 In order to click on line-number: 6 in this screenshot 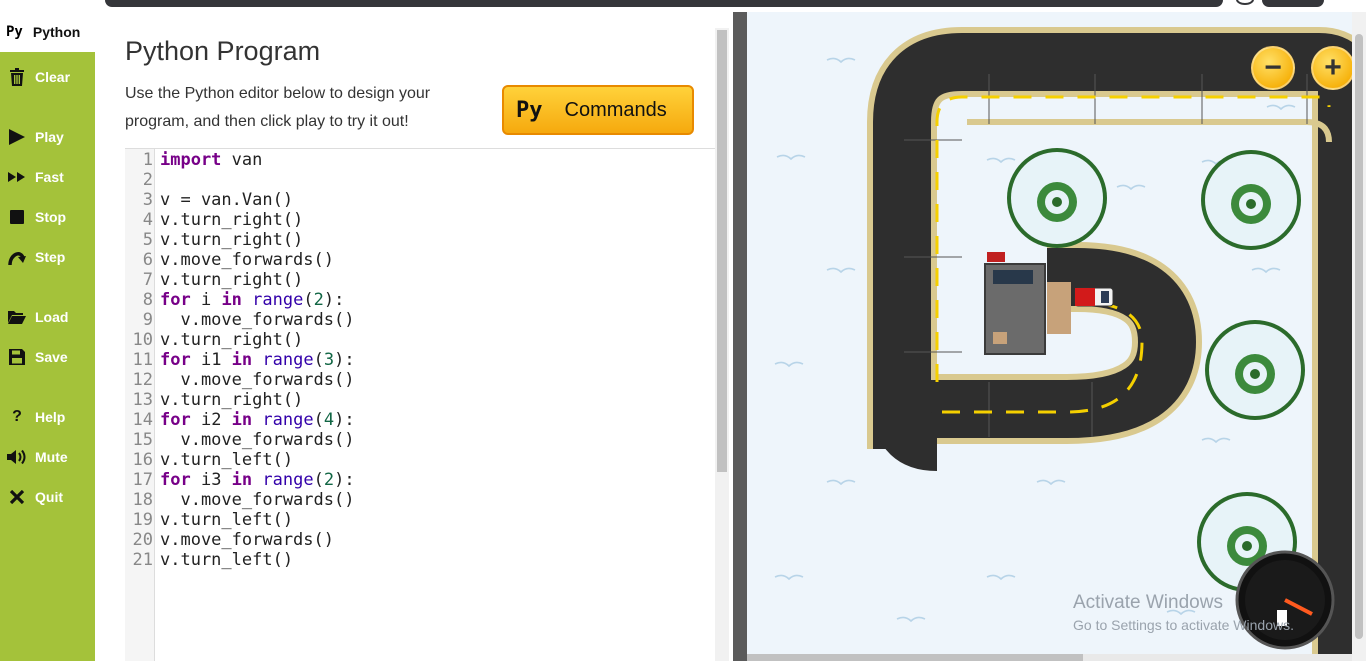, I will do `click(147, 260)`.